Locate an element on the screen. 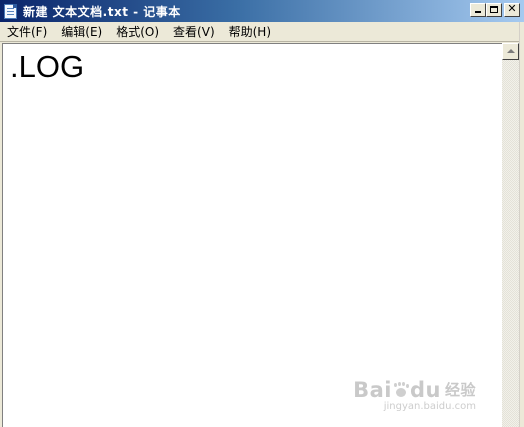 Image resolution: width=524 pixels, height=427 pixels. editor-content: .LOG is located at coordinates (47, 67).